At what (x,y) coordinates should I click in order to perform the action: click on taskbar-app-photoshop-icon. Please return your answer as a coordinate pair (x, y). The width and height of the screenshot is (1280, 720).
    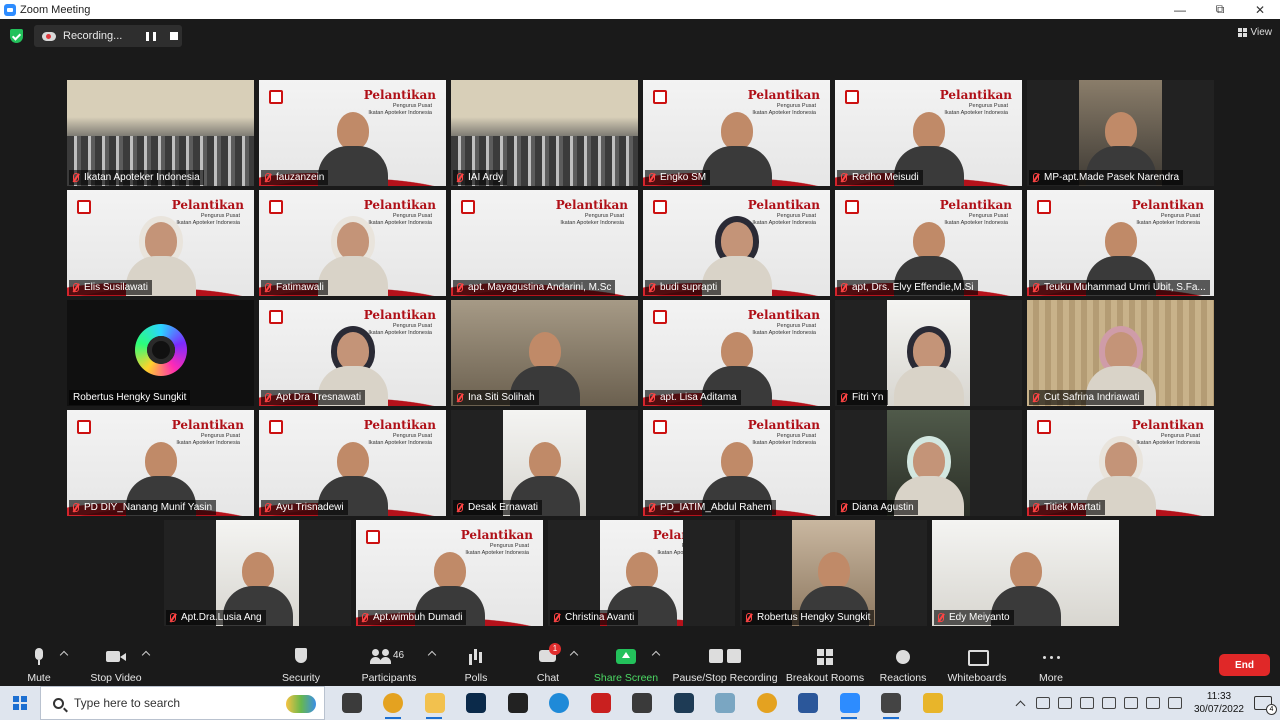
    Looking at the image, I should click on (477, 703).